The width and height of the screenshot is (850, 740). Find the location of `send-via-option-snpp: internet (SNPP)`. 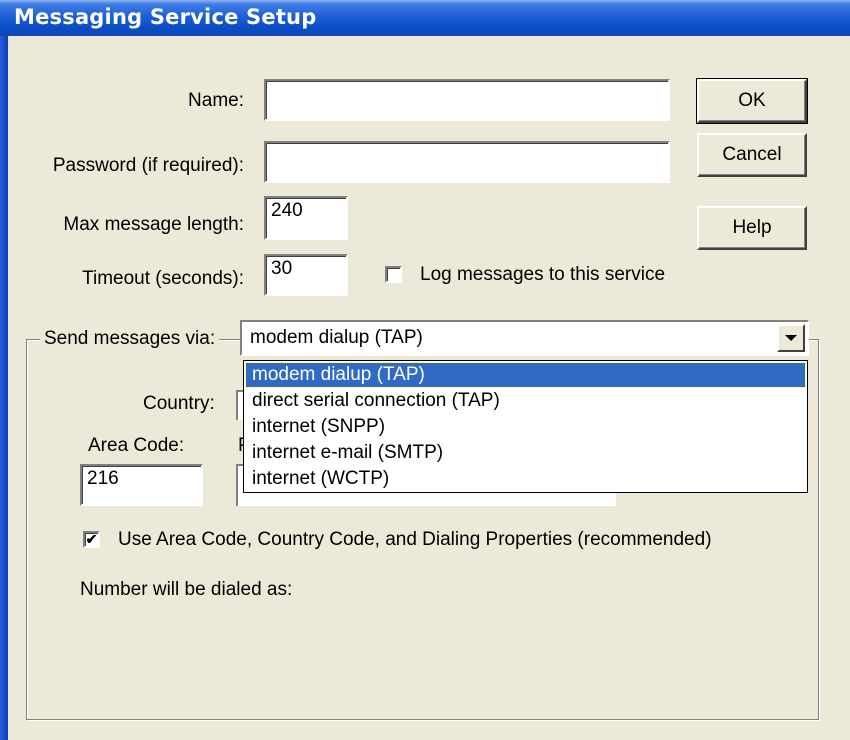

send-via-option-snpp: internet (SNPP) is located at coordinates (525, 427).